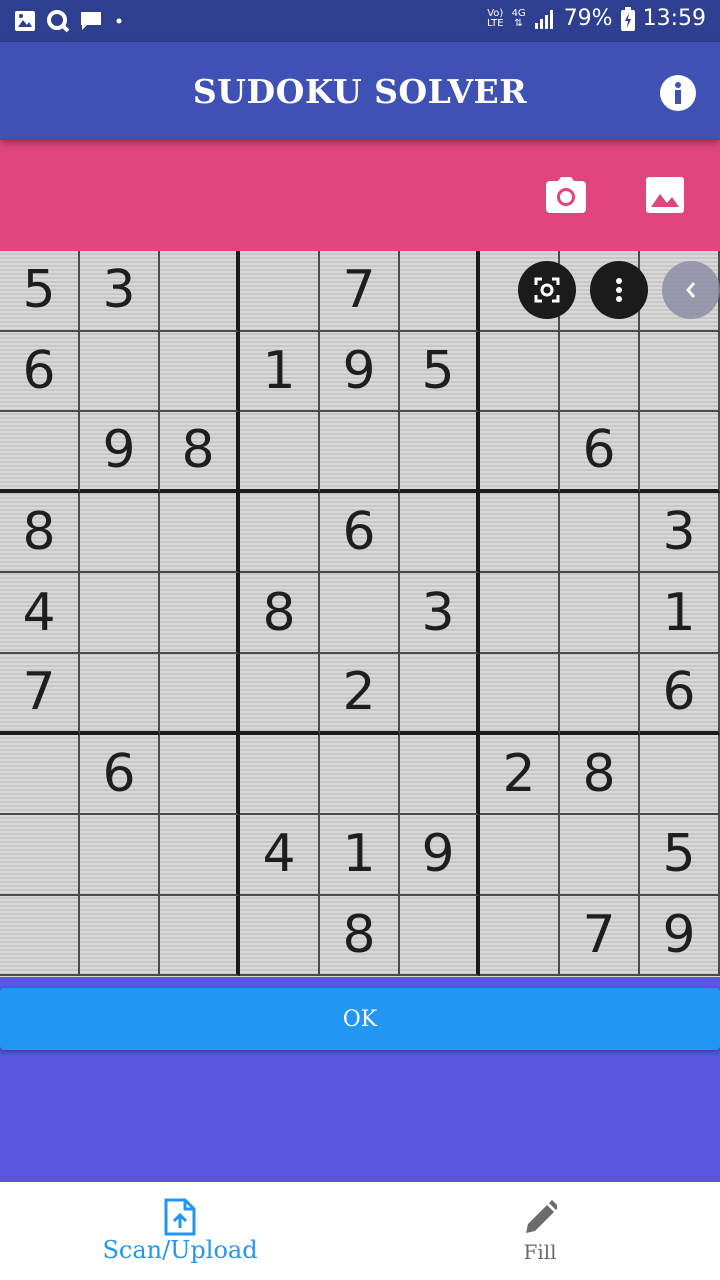  I want to click on network-indicator: 4G ⇅, so click(519, 18).